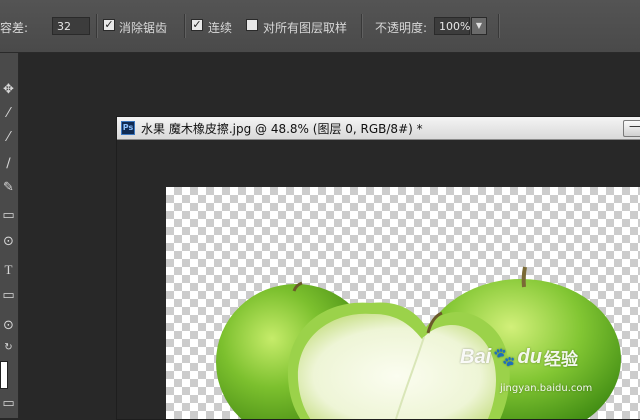  Describe the element at coordinates (8, 164) in the screenshot. I see `brush-icon: ∕` at that location.